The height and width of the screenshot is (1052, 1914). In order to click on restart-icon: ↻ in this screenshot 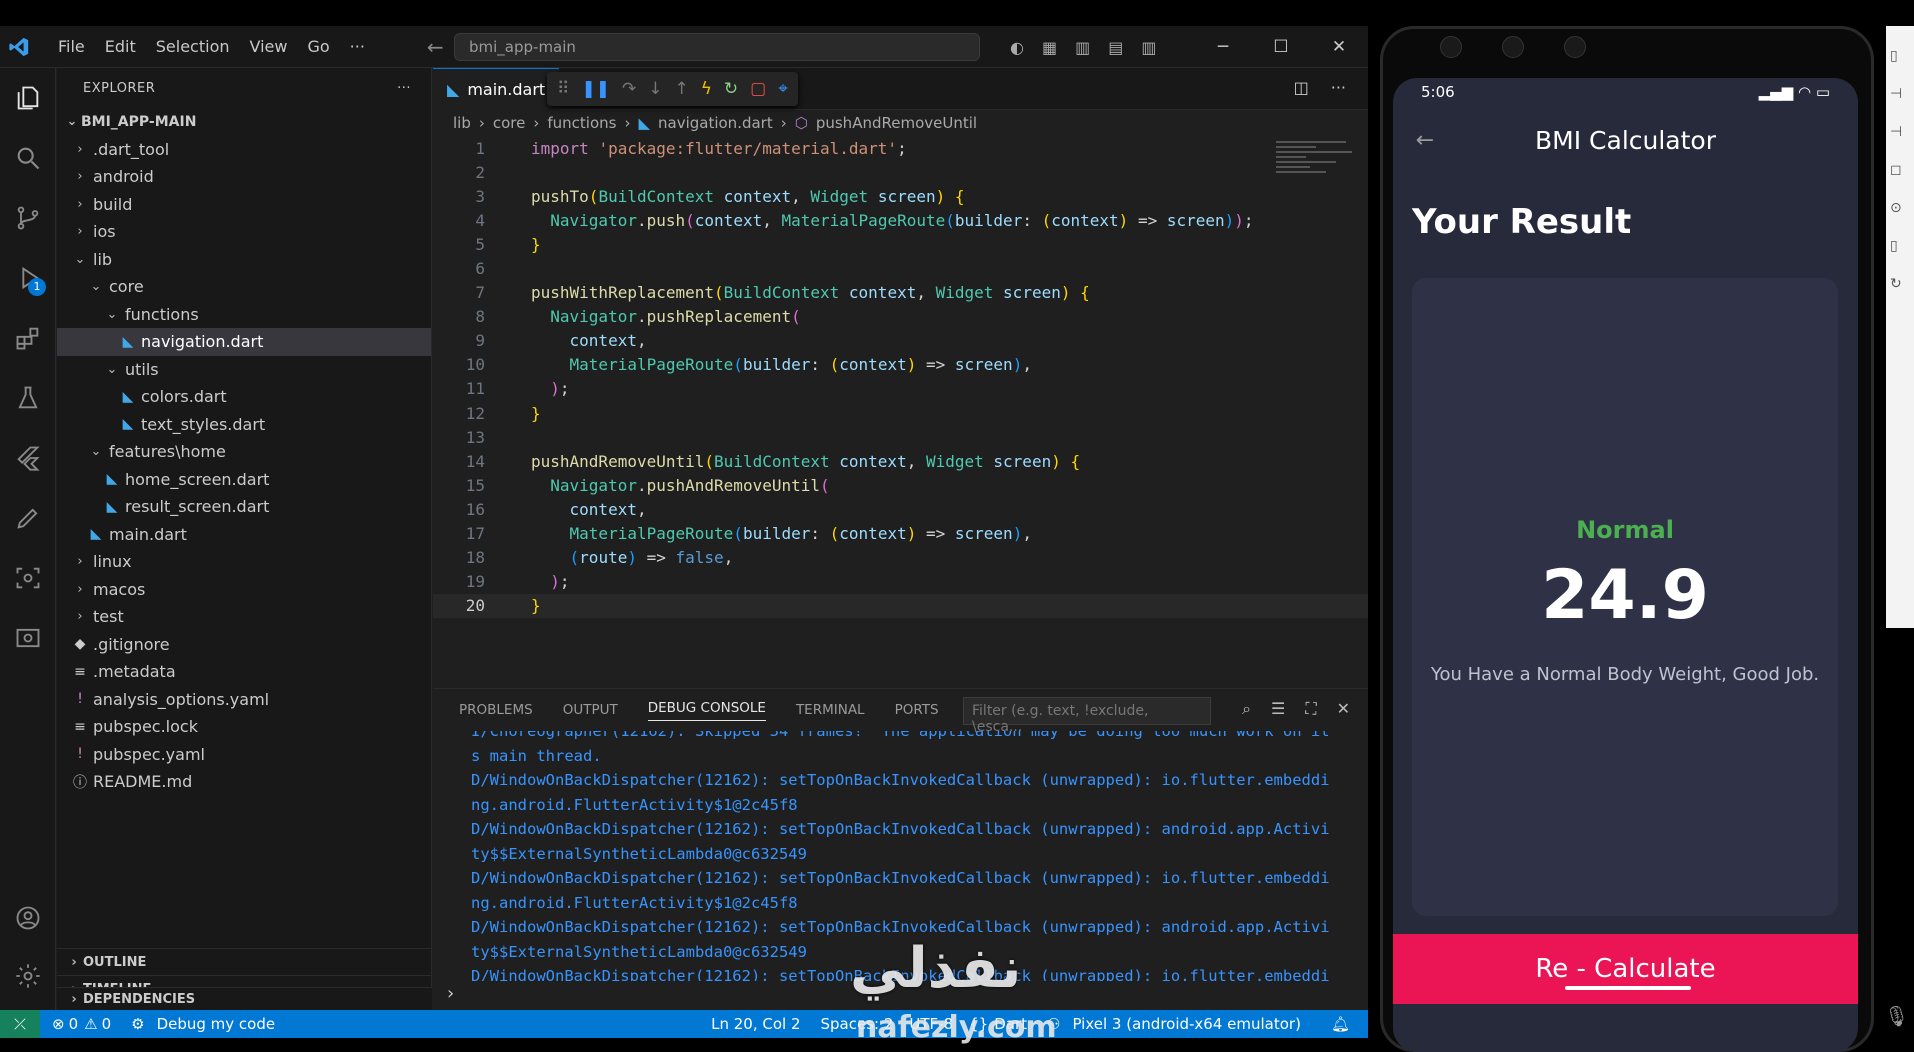, I will do `click(731, 89)`.